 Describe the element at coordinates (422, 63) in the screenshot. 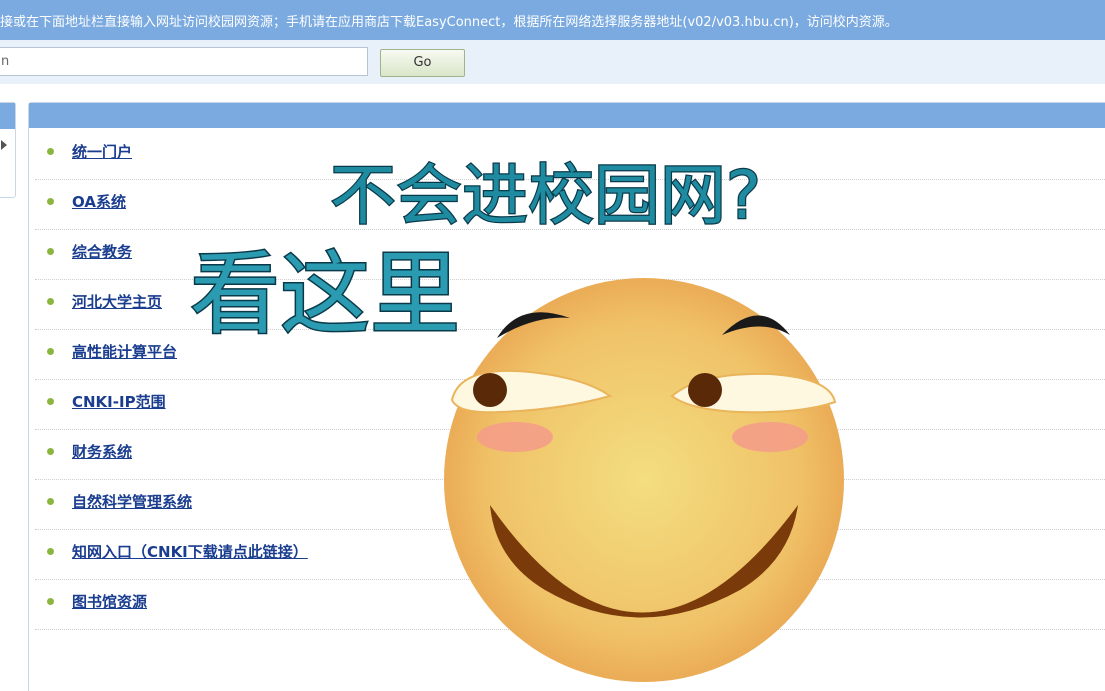

I see `go-button: Go` at that location.